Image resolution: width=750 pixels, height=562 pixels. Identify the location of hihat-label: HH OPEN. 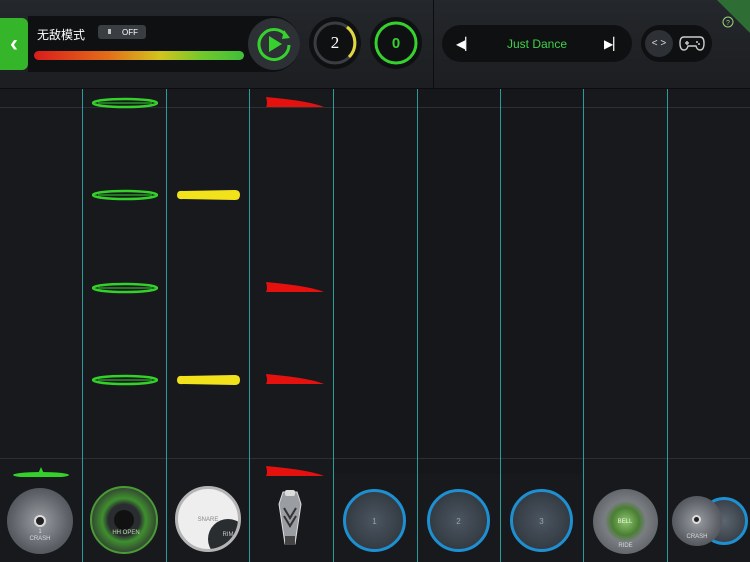
(126, 533).